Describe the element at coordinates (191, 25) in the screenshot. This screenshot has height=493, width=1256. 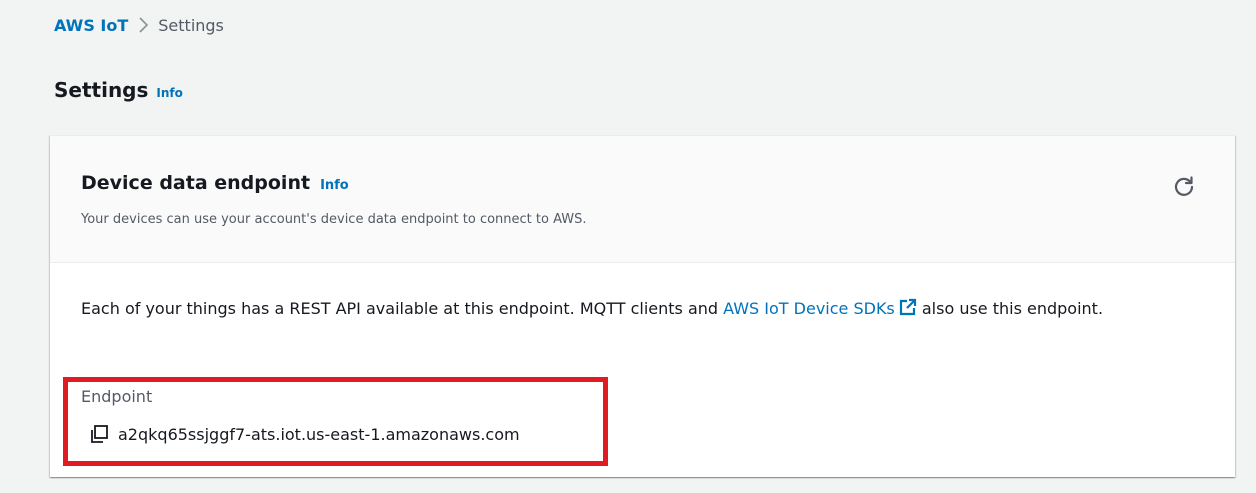
I see `breadcrumb-current: Settings` at that location.